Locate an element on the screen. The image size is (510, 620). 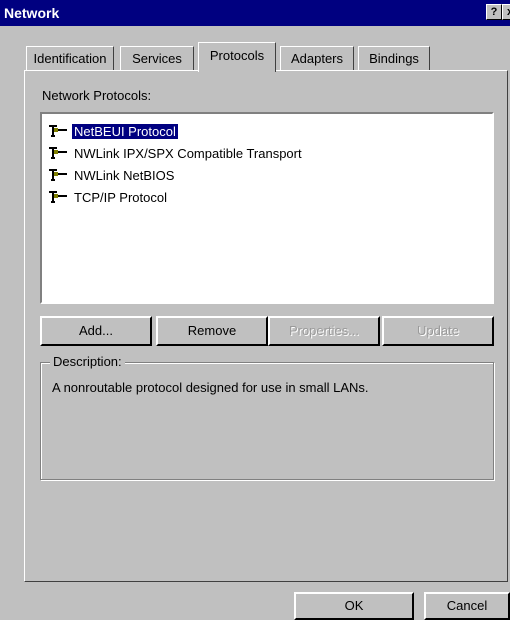
tab-bindings: Bindings is located at coordinates (394, 58).